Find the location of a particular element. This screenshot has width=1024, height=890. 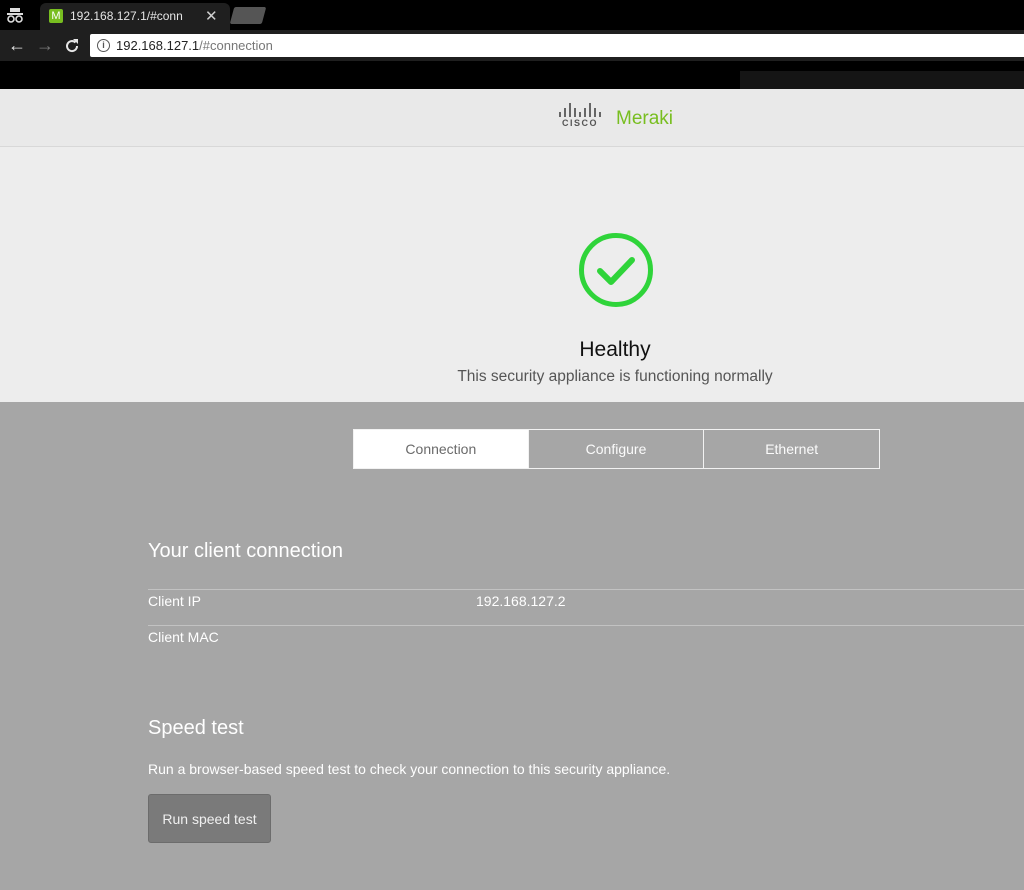

browser-toolbar: ← → i 192.168.127.1/#connection is located at coordinates (512, 45).